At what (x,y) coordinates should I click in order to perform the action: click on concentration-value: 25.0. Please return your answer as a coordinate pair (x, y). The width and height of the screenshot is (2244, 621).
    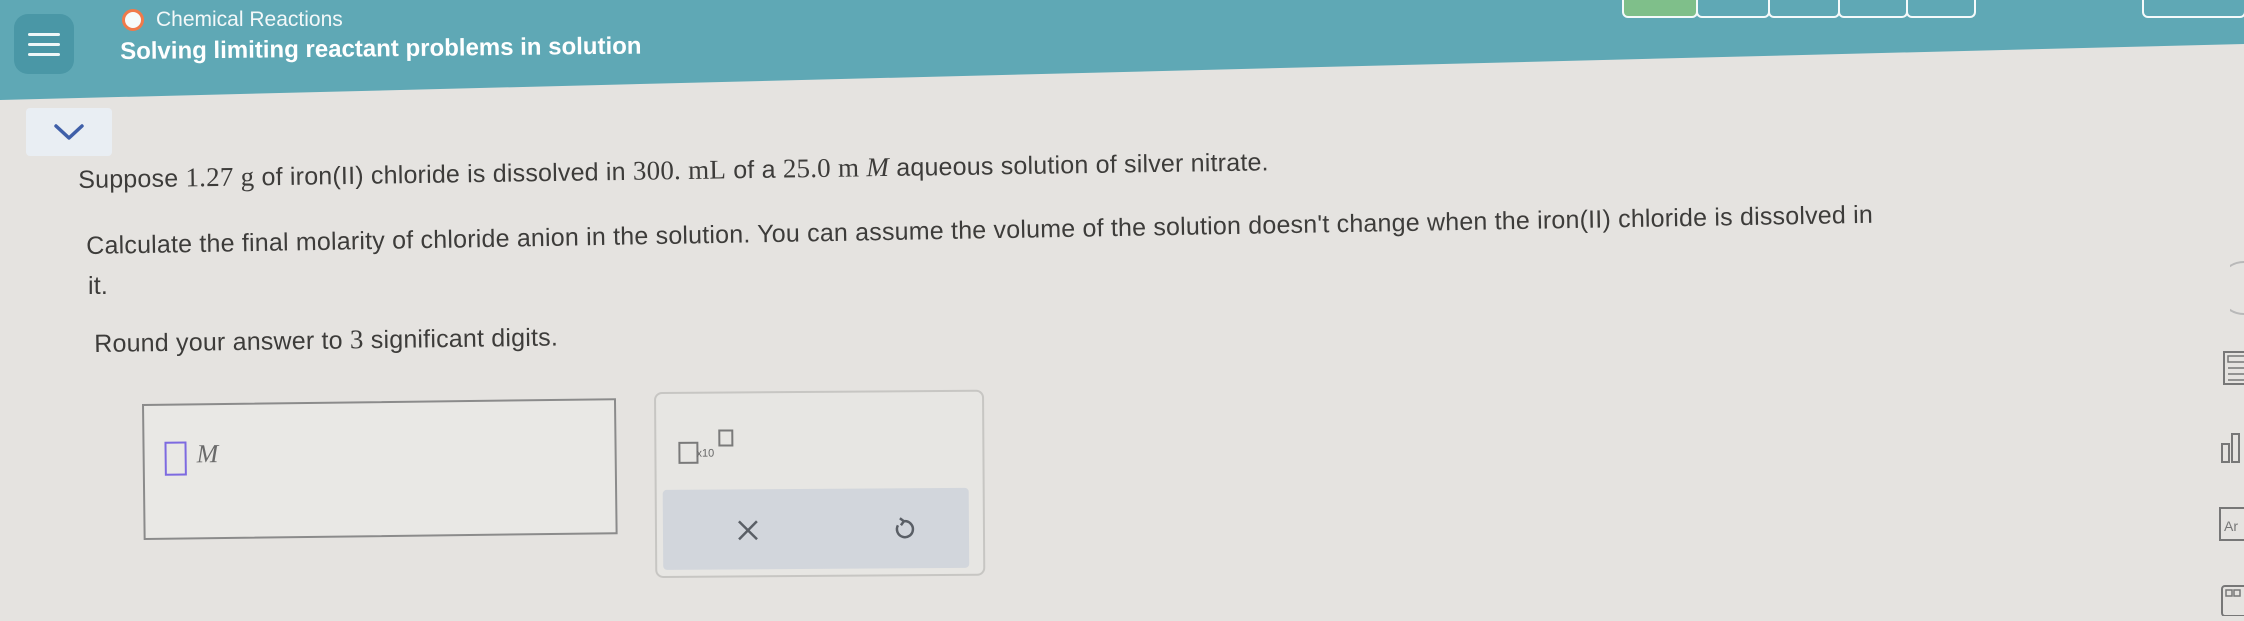
    Looking at the image, I should click on (807, 168).